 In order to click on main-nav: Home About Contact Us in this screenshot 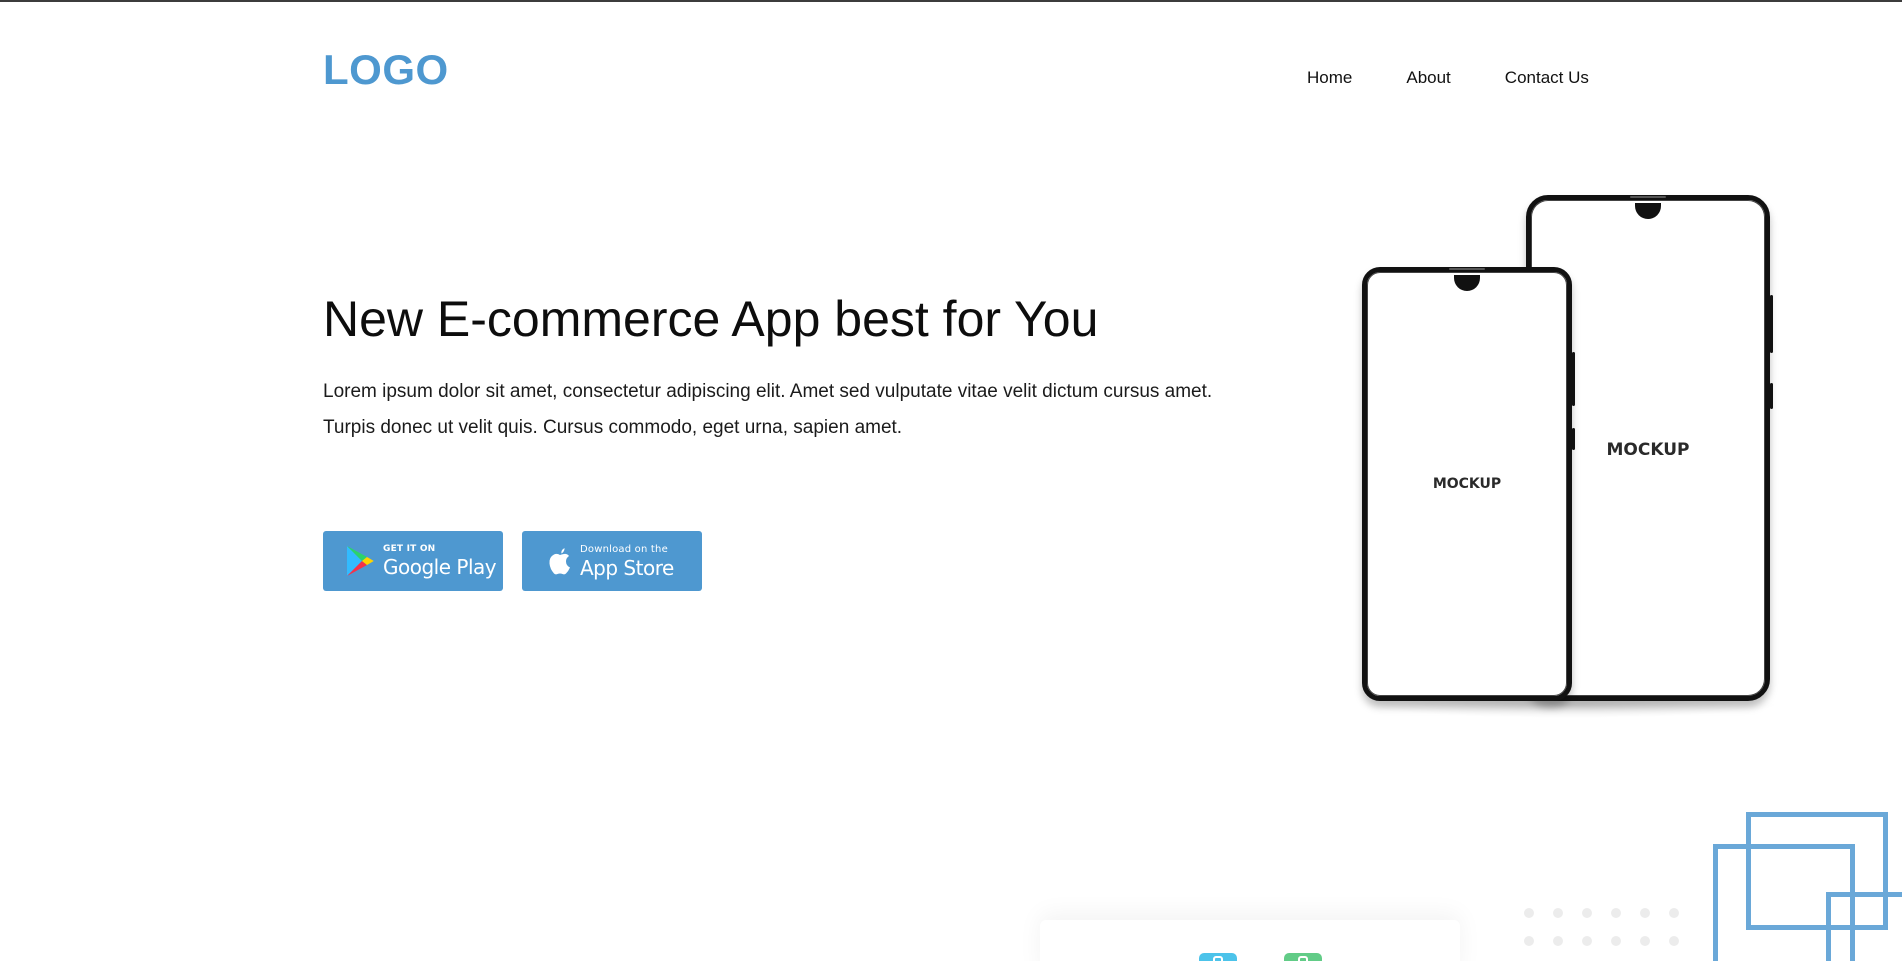, I will do `click(1448, 77)`.